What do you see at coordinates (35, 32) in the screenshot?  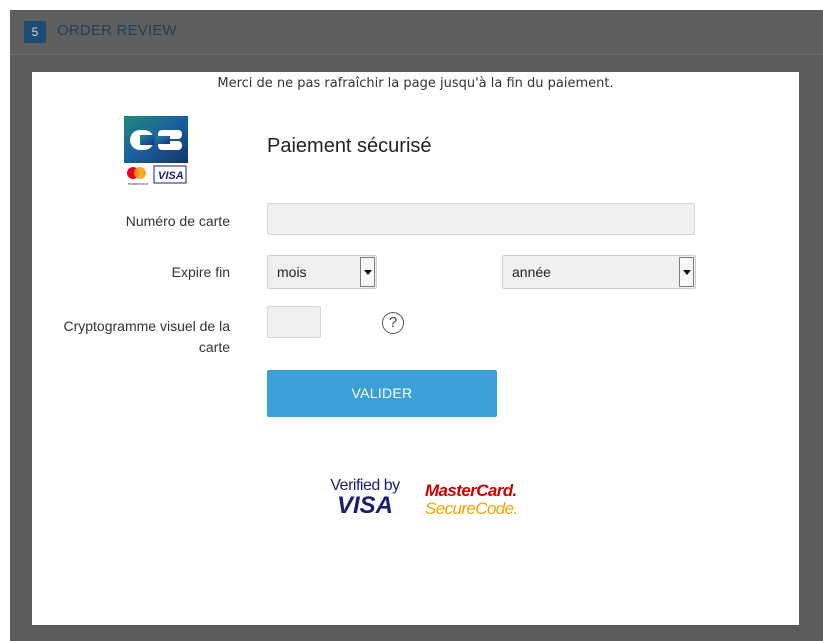 I see `step-number-badge: 5` at bounding box center [35, 32].